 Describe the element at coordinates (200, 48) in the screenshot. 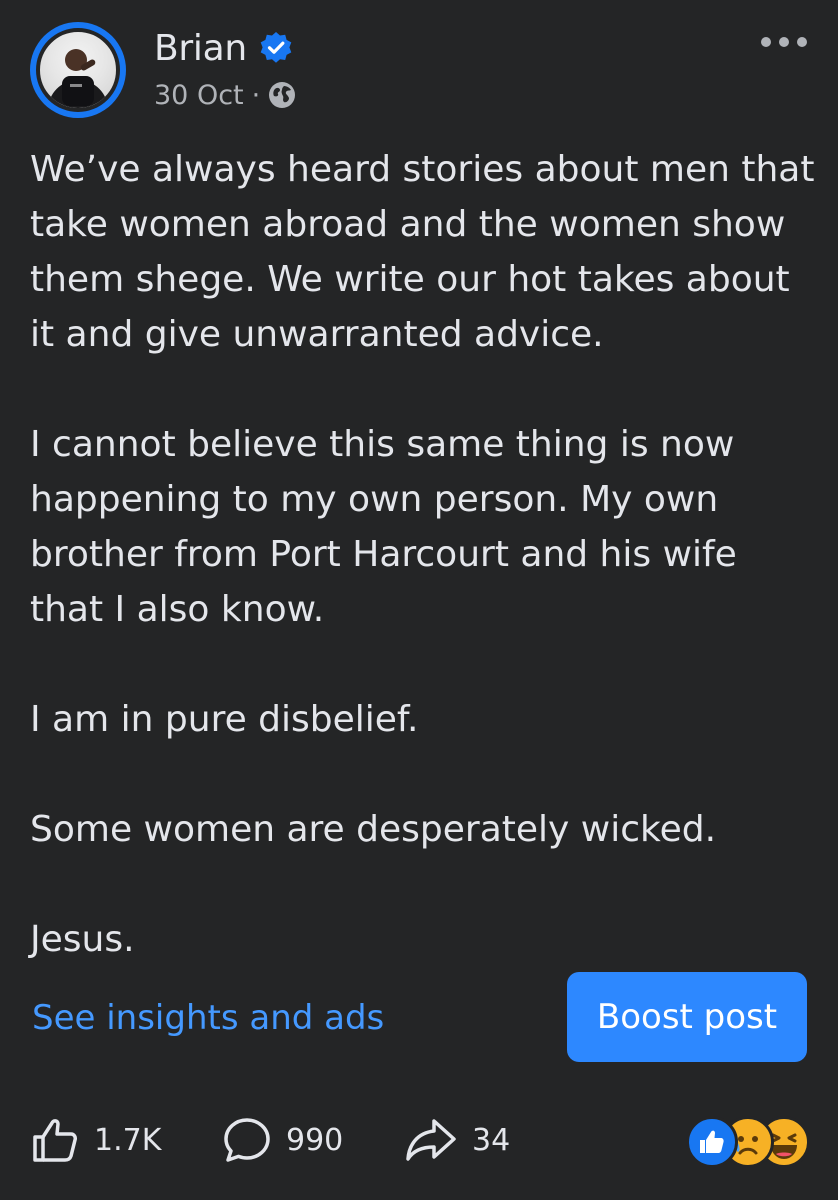

I see `author-name: Brian` at that location.